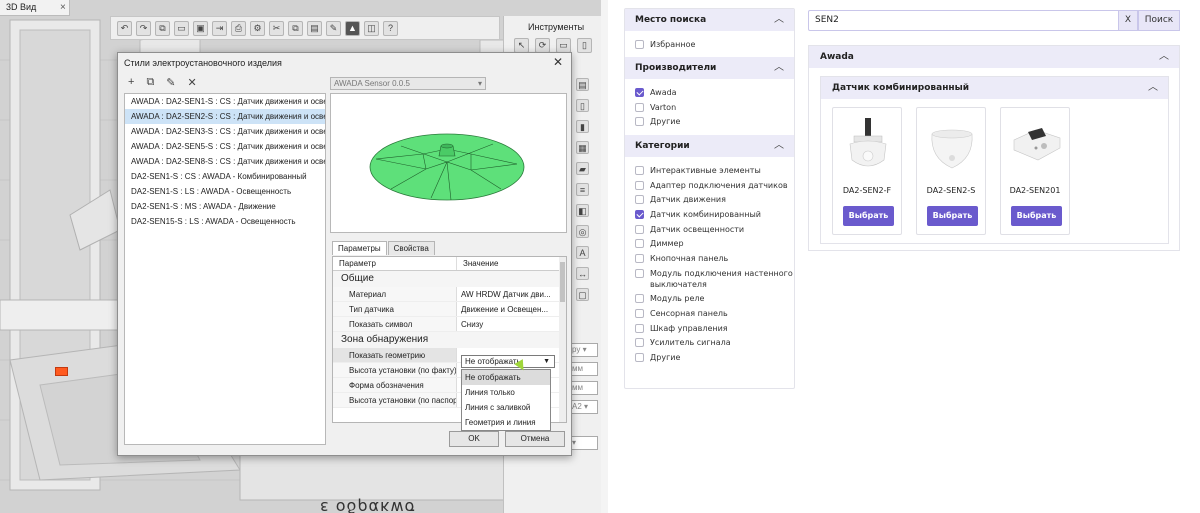 This screenshot has height=513, width=1200. I want to click on param-row: Показать символ Снизу, so click(449, 324).